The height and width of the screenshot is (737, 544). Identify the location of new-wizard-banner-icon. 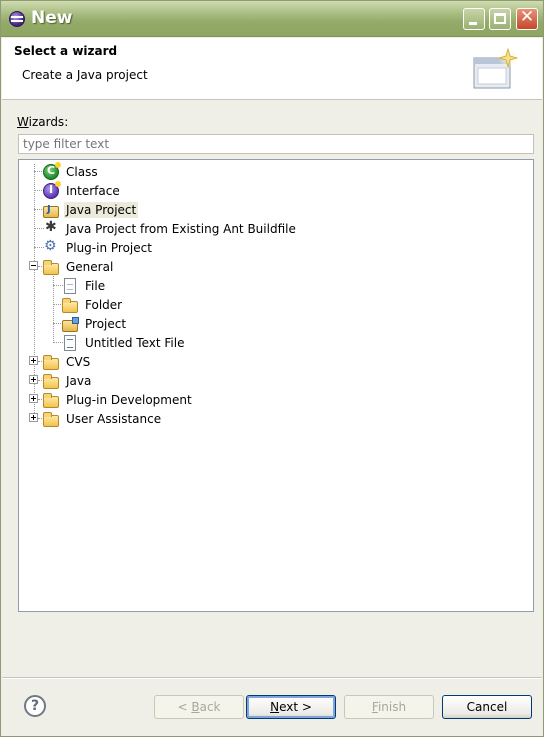
(495, 68).